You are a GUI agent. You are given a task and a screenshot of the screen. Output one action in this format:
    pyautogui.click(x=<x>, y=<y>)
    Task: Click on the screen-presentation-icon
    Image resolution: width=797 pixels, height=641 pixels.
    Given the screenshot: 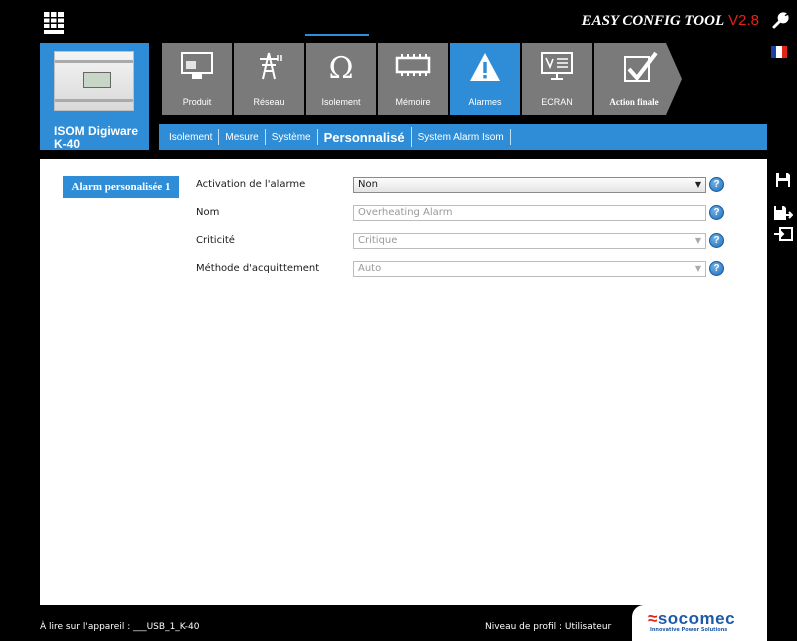 What is the action you would take?
    pyautogui.click(x=557, y=66)
    